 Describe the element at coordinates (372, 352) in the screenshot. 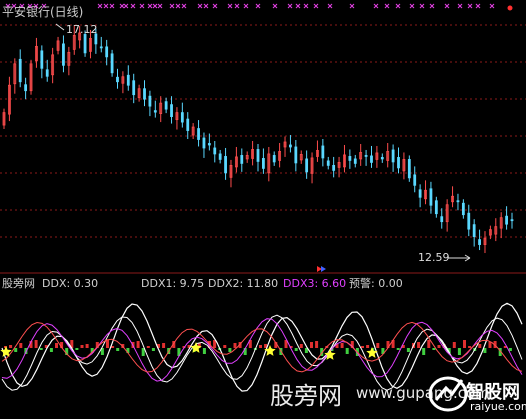

I see `star-icon` at that location.